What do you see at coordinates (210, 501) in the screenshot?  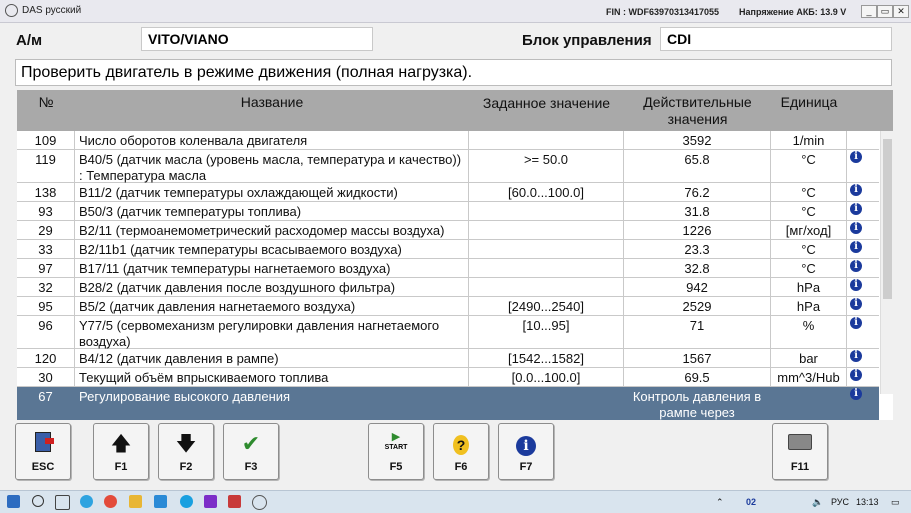 I see `app-icon` at bounding box center [210, 501].